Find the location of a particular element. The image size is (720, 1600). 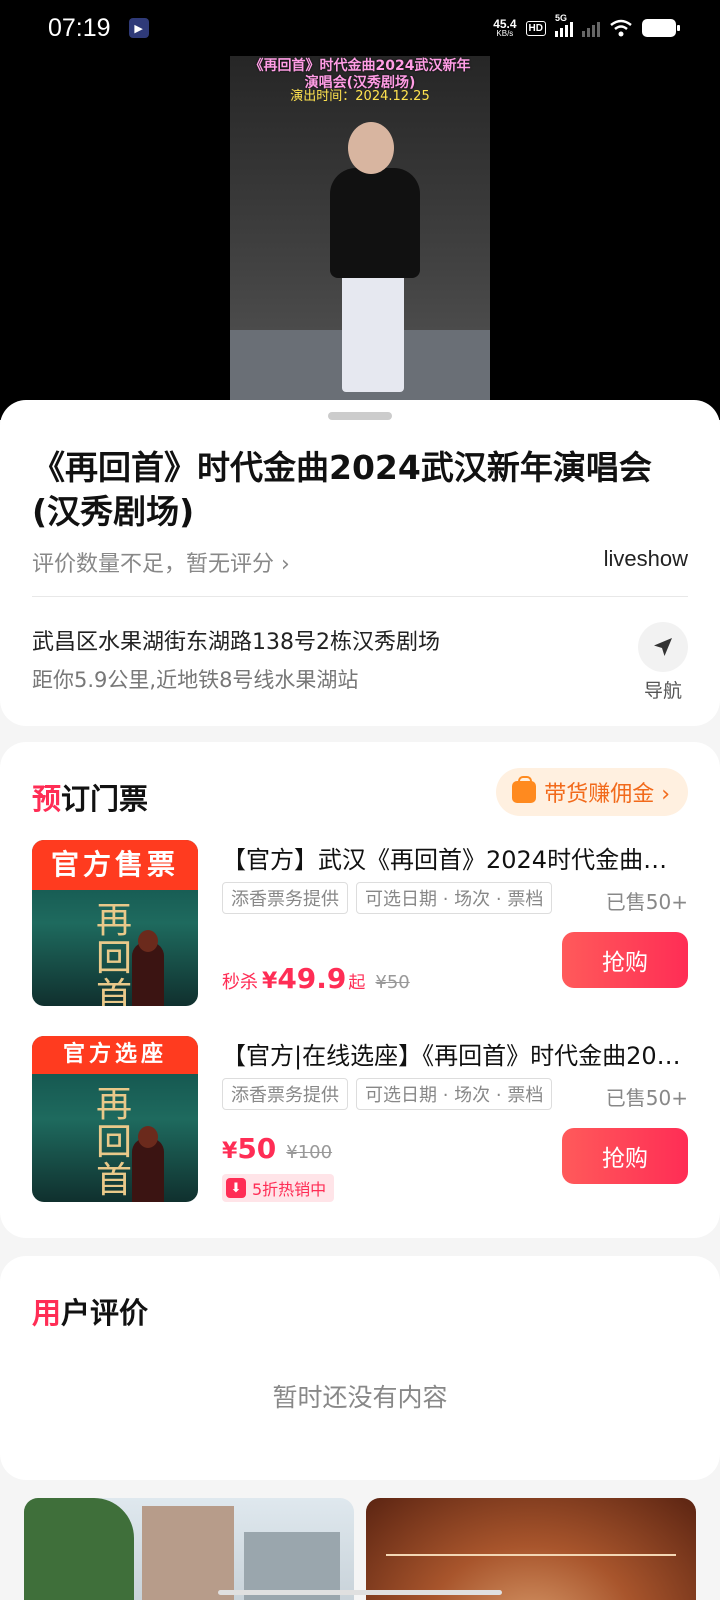

poster-banner: 官方售票 is located at coordinates (115, 865).